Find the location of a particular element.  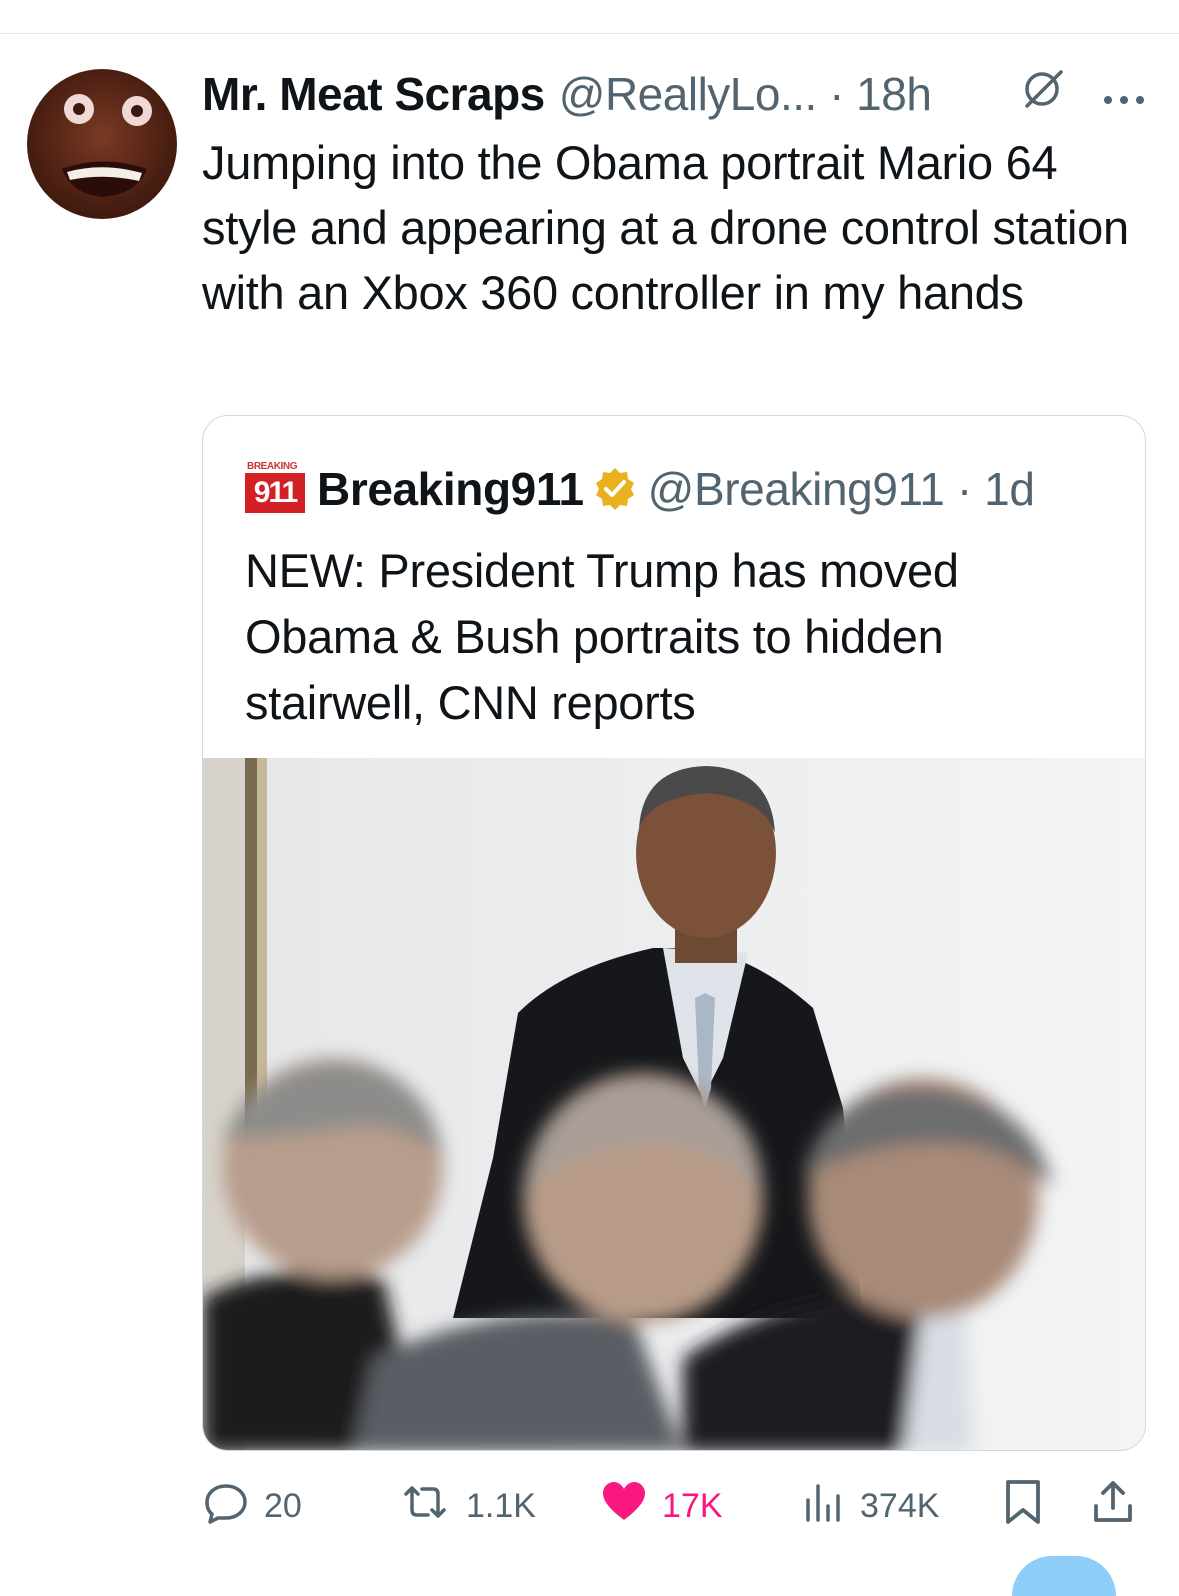

quote-avatar-number: 911 is located at coordinates (275, 493).